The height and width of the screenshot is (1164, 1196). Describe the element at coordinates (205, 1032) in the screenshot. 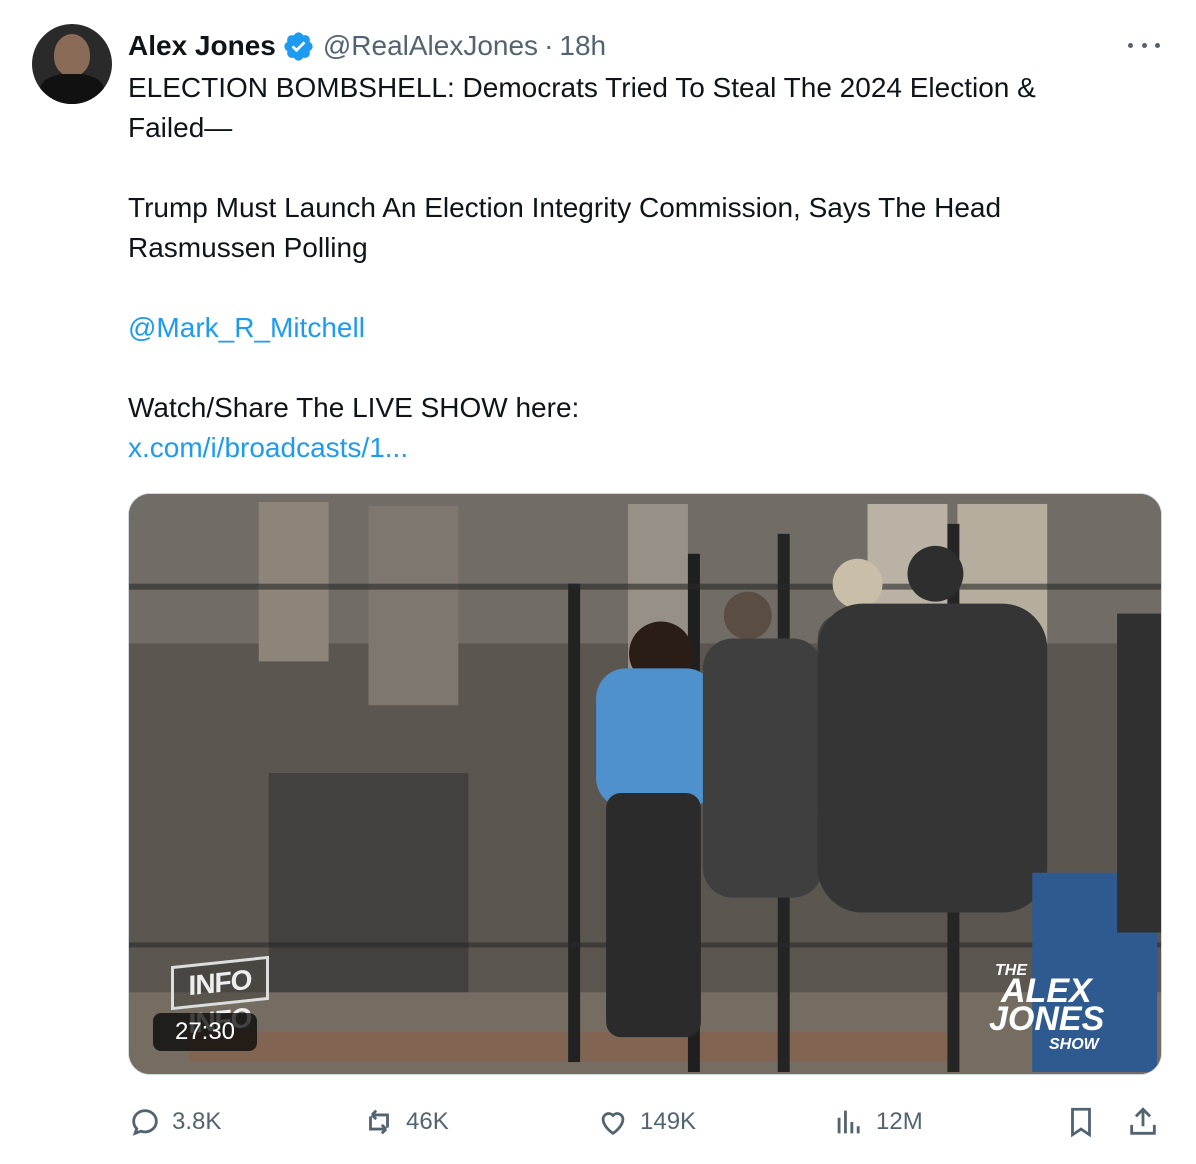

I see `video-duration: 27:30` at that location.